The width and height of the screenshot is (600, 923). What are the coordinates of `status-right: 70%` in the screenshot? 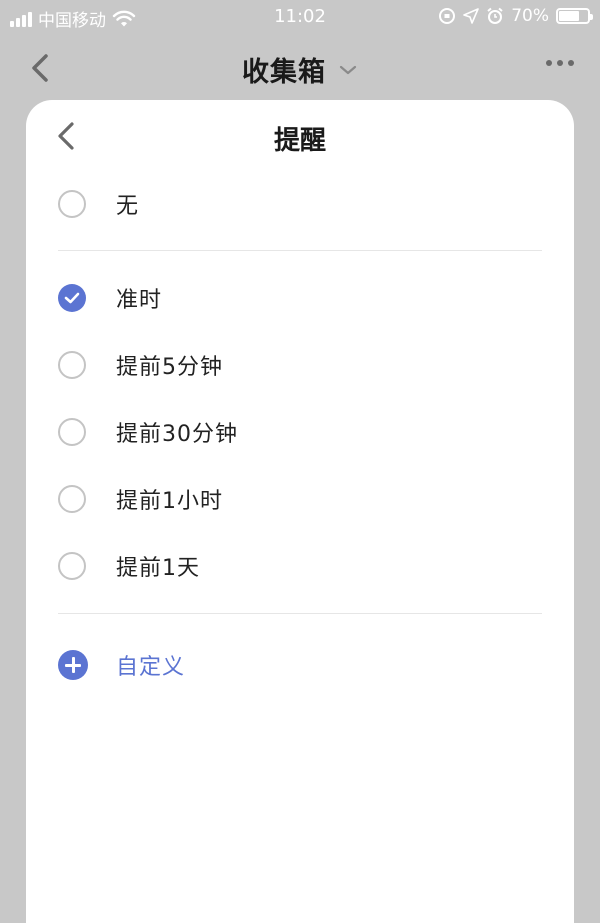 It's located at (515, 16).